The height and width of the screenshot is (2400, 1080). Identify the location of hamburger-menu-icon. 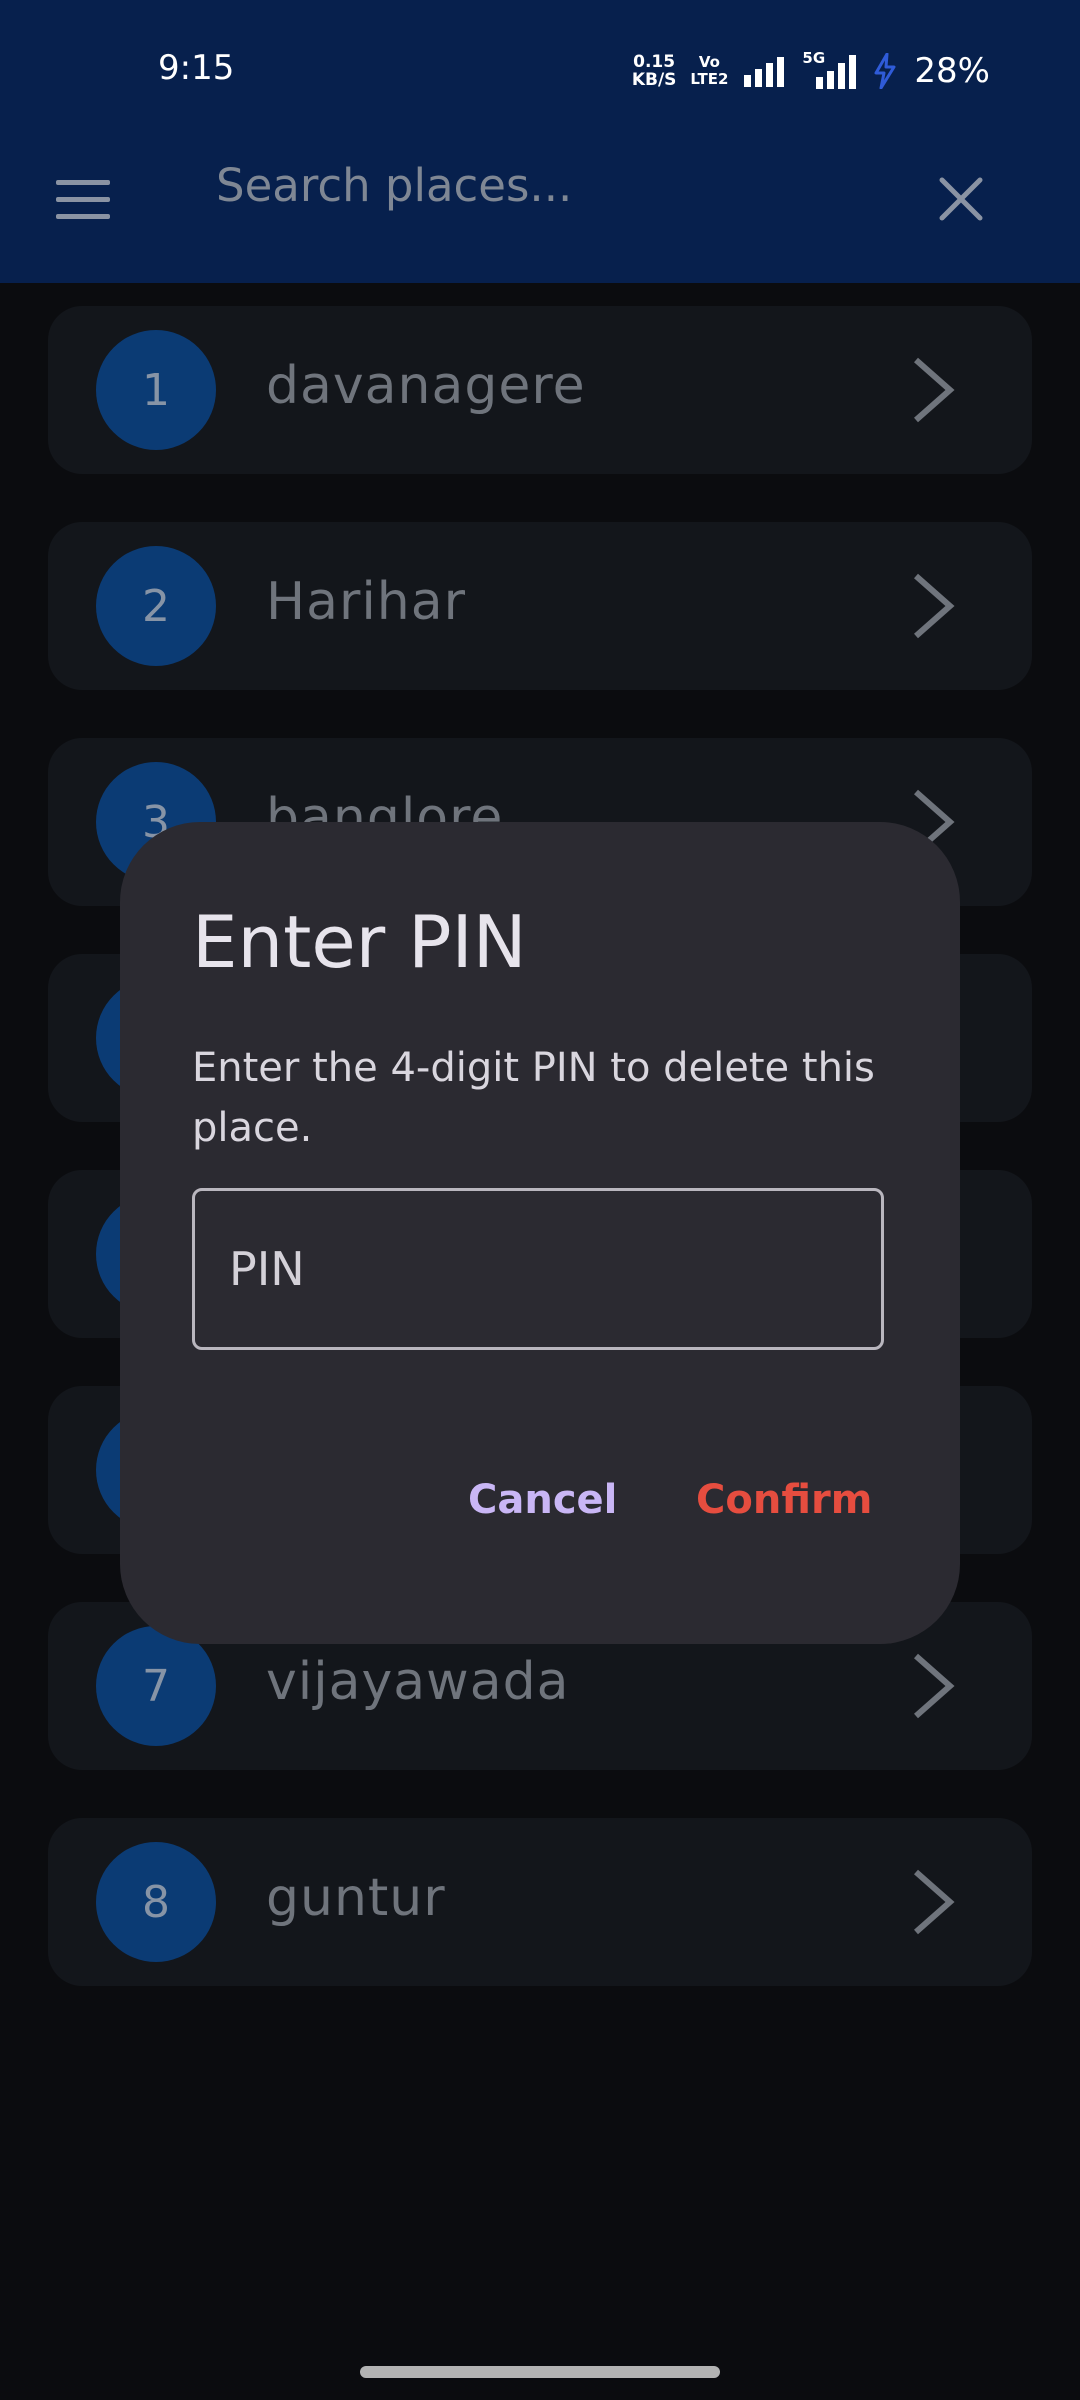
(84, 200).